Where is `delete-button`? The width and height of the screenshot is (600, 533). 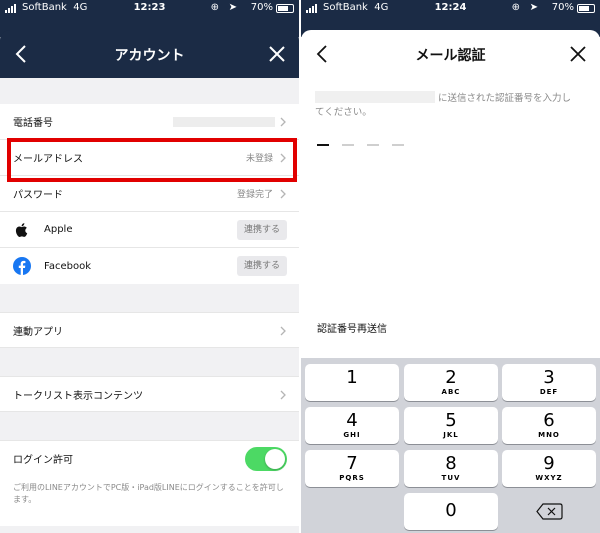
delete-button is located at coordinates (549, 511).